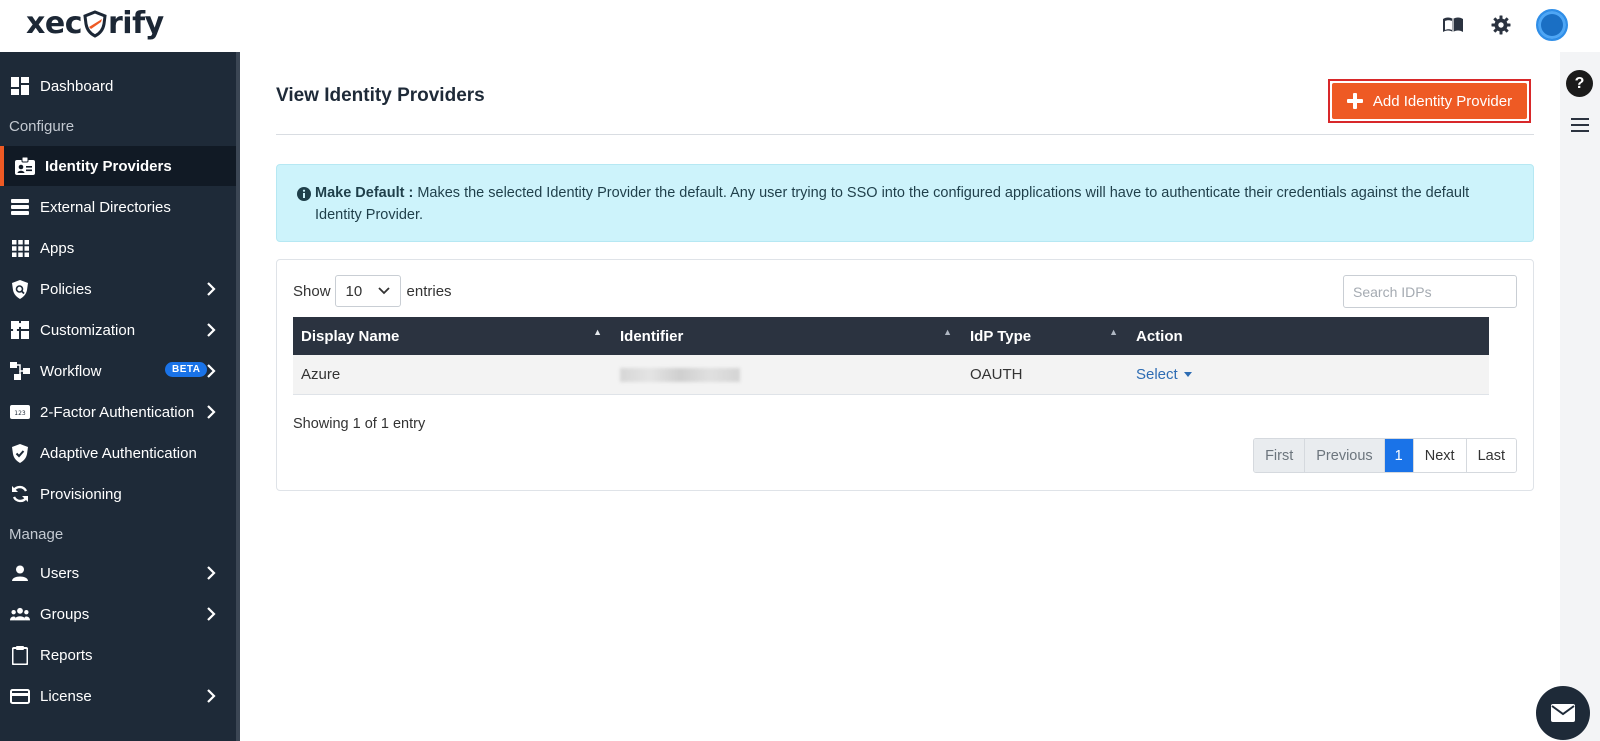 Image resolution: width=1600 pixels, height=741 pixels. I want to click on mail-icon, so click(1563, 713).